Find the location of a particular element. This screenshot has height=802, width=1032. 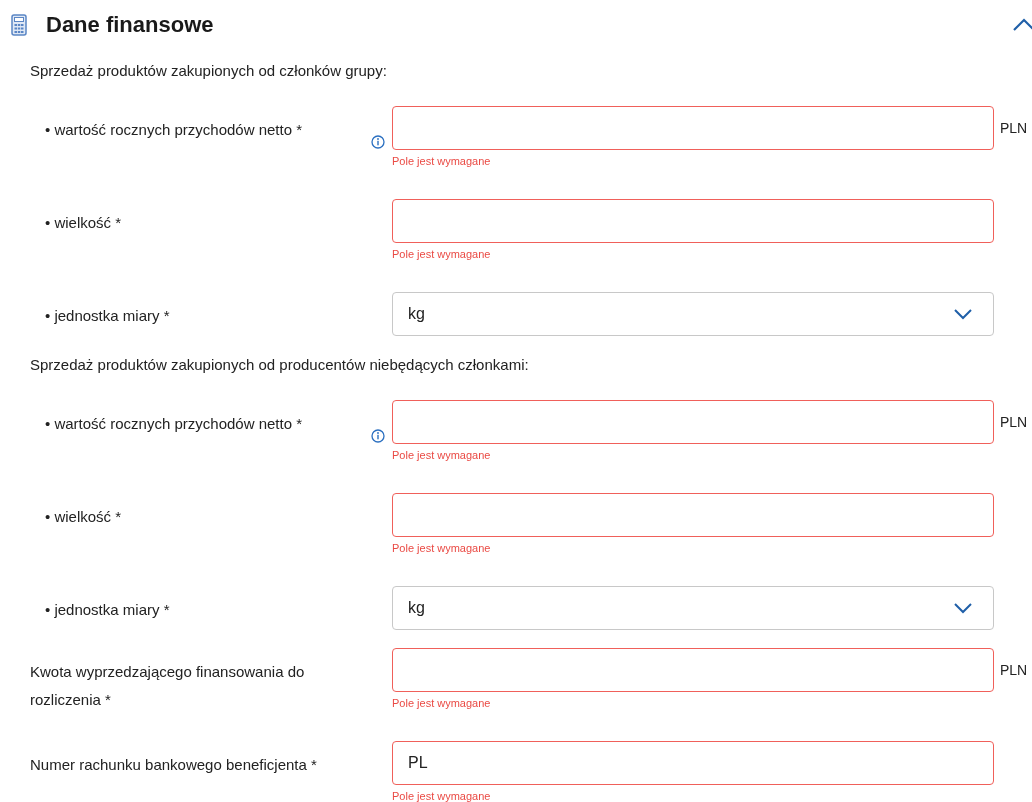

field-label: Numer rachunku bankowego beneficjenta * is located at coordinates (174, 765).